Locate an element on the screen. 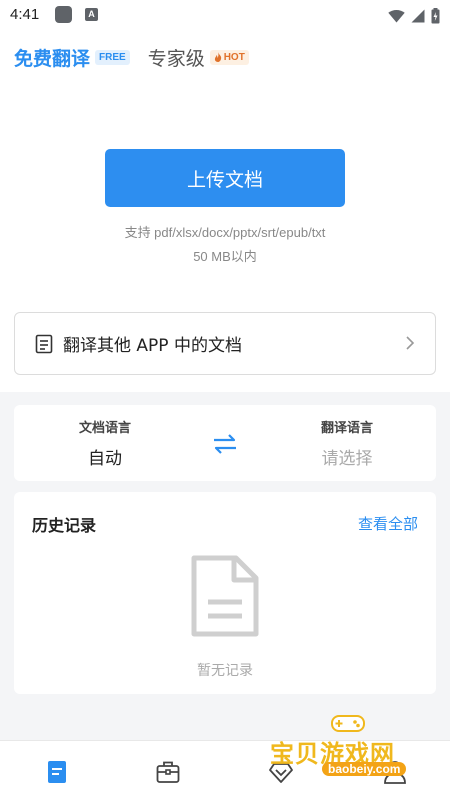 This screenshot has height=800, width=450. tab-free-label: 免费翻译 is located at coordinates (52, 58).